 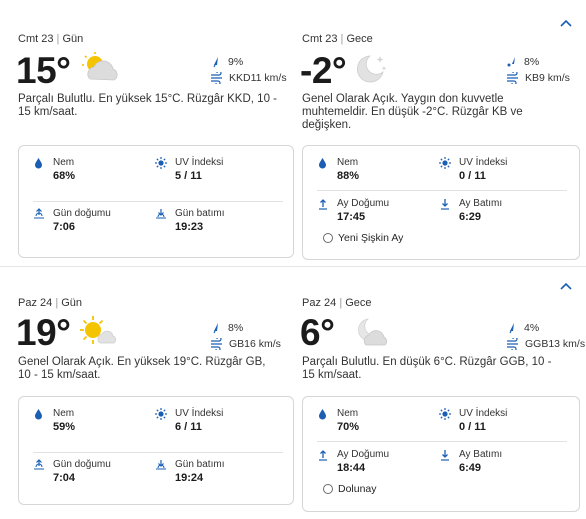 What do you see at coordinates (189, 478) in the screenshot?
I see `sunset-value: 19:24` at bounding box center [189, 478].